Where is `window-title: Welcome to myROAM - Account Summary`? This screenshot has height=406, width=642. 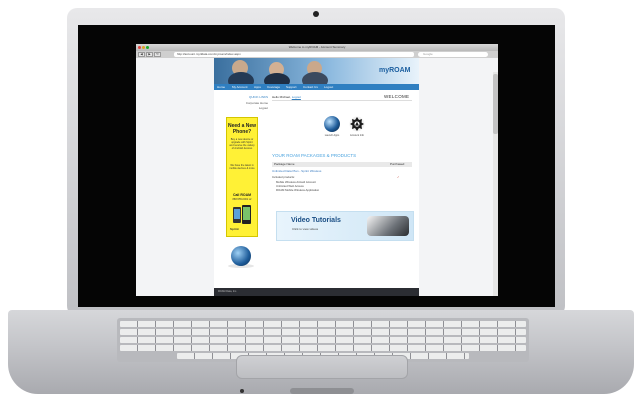
window-title: Welcome to myROAM - Account Summary is located at coordinates (317, 47).